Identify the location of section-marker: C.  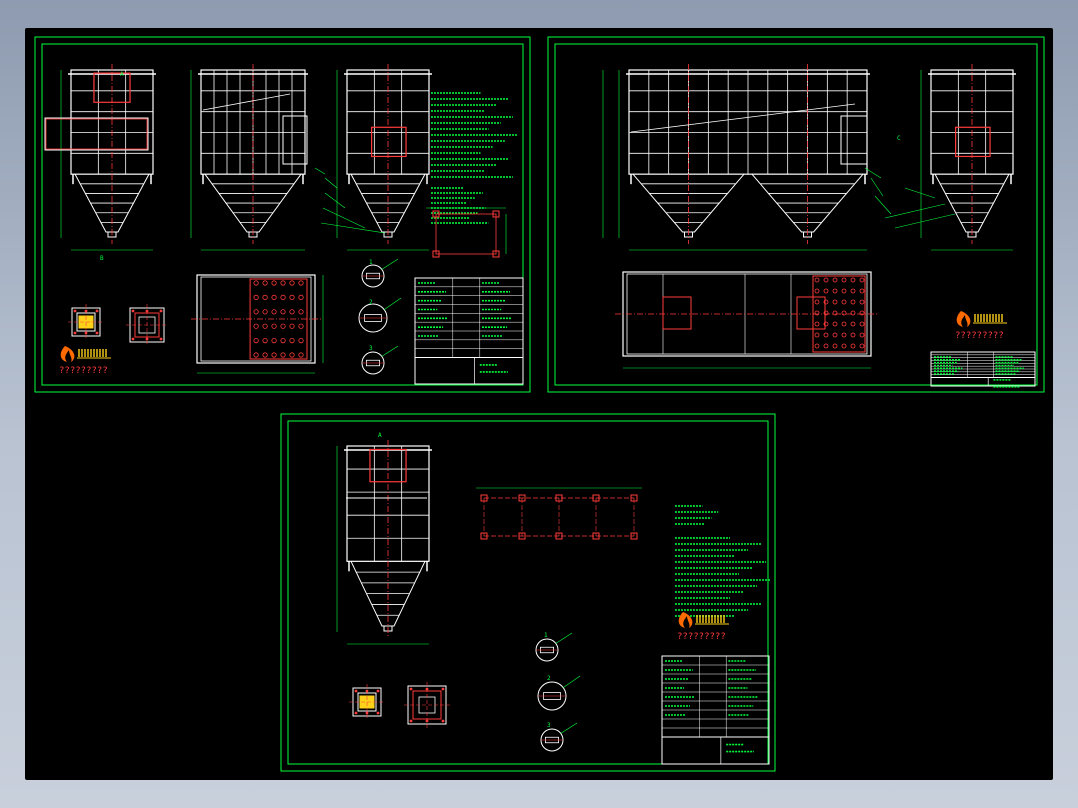
(899, 138).